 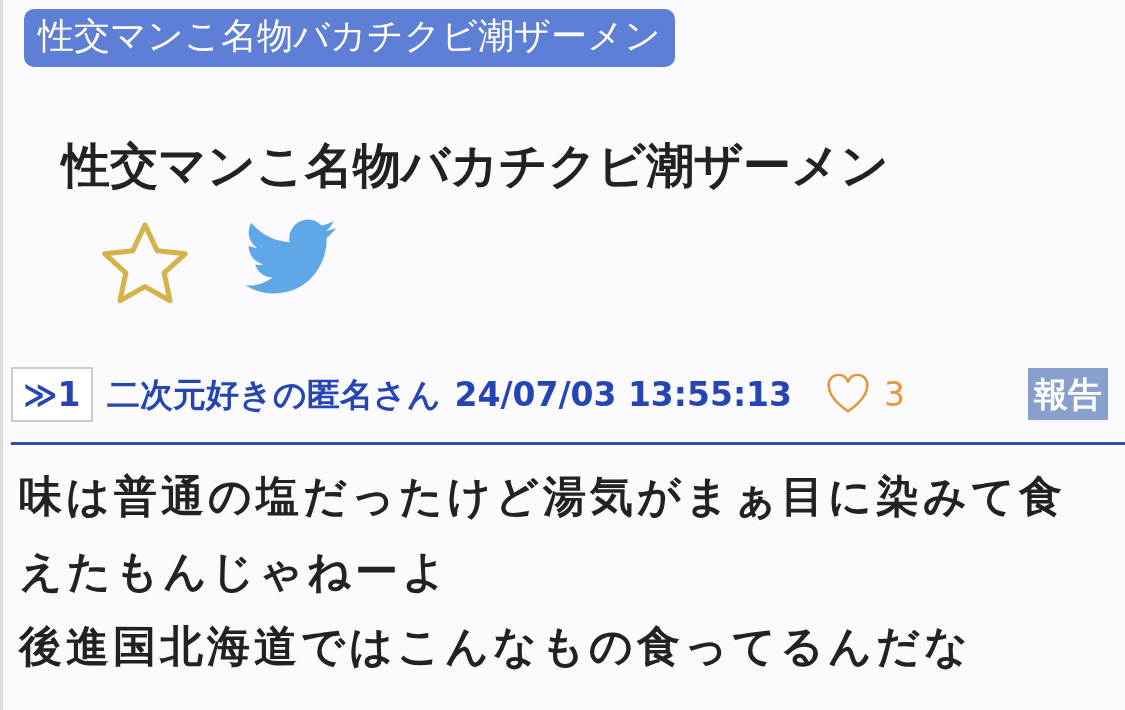 I want to click on like-count: 3, so click(x=895, y=394).